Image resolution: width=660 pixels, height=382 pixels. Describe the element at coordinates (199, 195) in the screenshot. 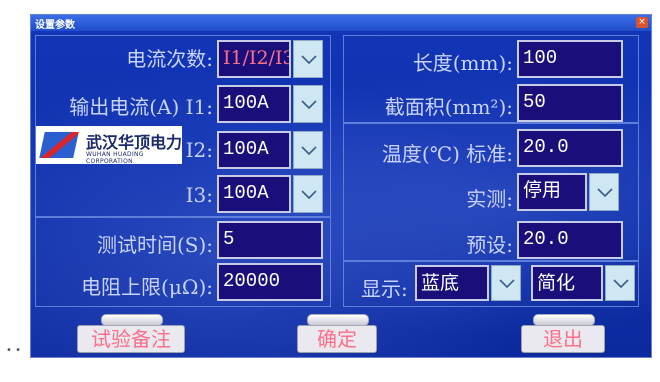

I see `i3-label: I3:` at that location.